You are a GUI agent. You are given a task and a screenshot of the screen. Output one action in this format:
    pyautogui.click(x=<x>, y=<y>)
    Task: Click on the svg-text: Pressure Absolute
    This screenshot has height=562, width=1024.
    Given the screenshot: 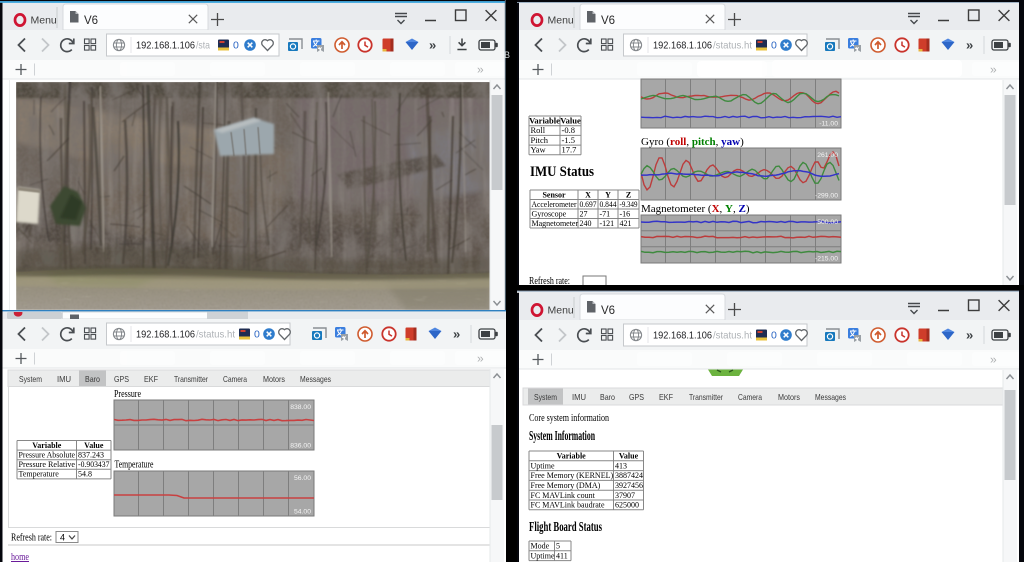 What is the action you would take?
    pyautogui.click(x=47, y=455)
    